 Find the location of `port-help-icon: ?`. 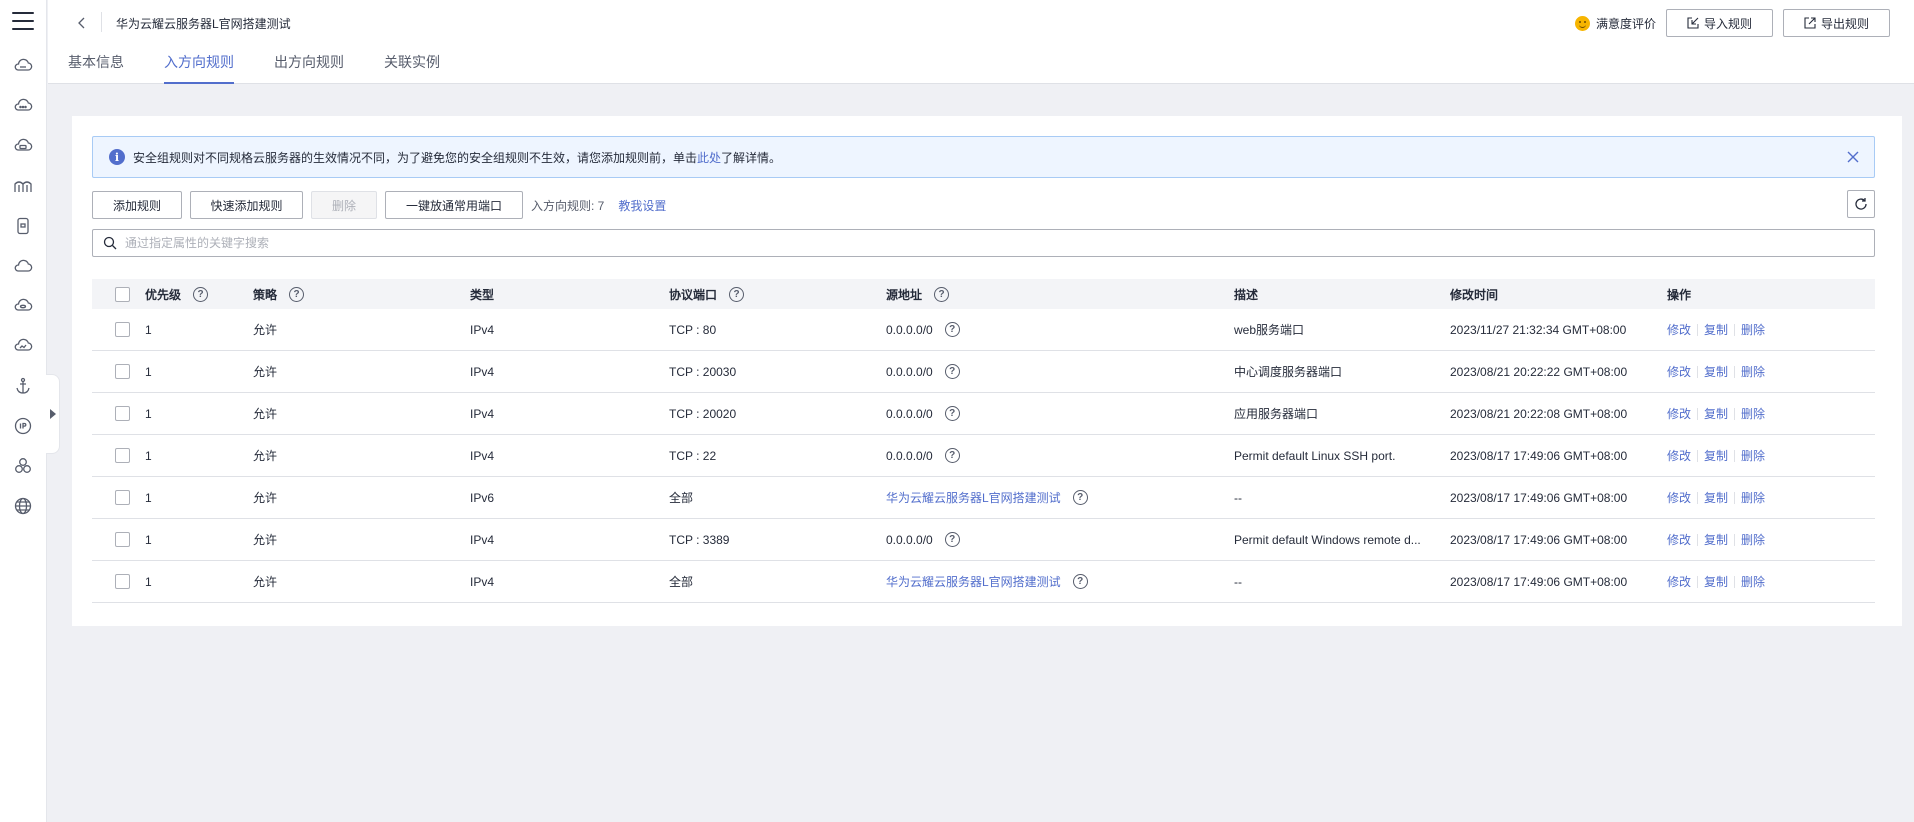

port-help-icon: ? is located at coordinates (737, 294).